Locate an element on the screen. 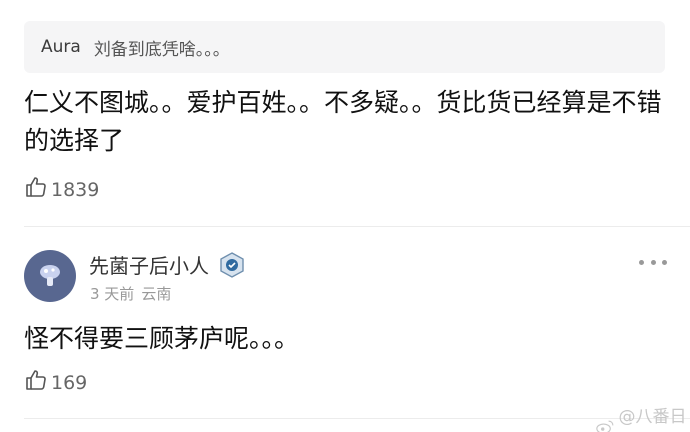 This screenshot has width=690, height=432. user-badge-icon is located at coordinates (232, 264).